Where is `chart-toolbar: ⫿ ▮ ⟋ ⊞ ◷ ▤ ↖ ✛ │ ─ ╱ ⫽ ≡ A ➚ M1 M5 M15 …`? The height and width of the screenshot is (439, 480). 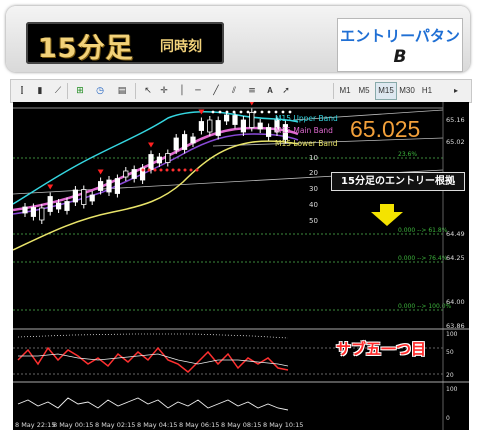 chart-toolbar: ⫿ ▮ ⟋ ⊞ ◷ ▤ ↖ ✛ │ ─ ╱ ⫽ ≡ A ➚ M1 M5 M15 … is located at coordinates (241, 91).